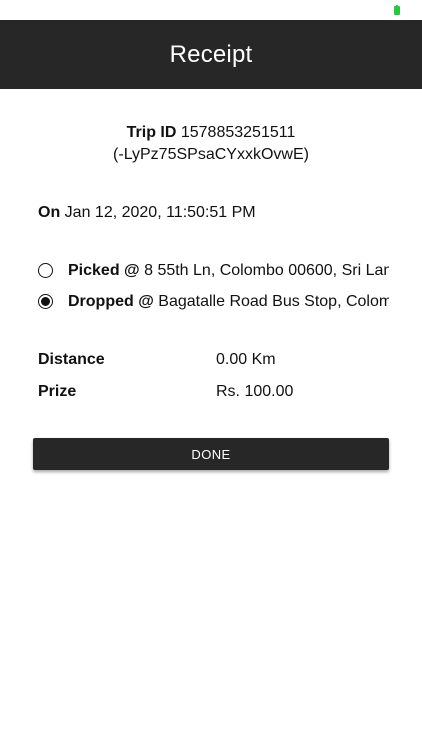  Describe the element at coordinates (111, 301) in the screenshot. I see `dropped-label: Dropped @` at that location.